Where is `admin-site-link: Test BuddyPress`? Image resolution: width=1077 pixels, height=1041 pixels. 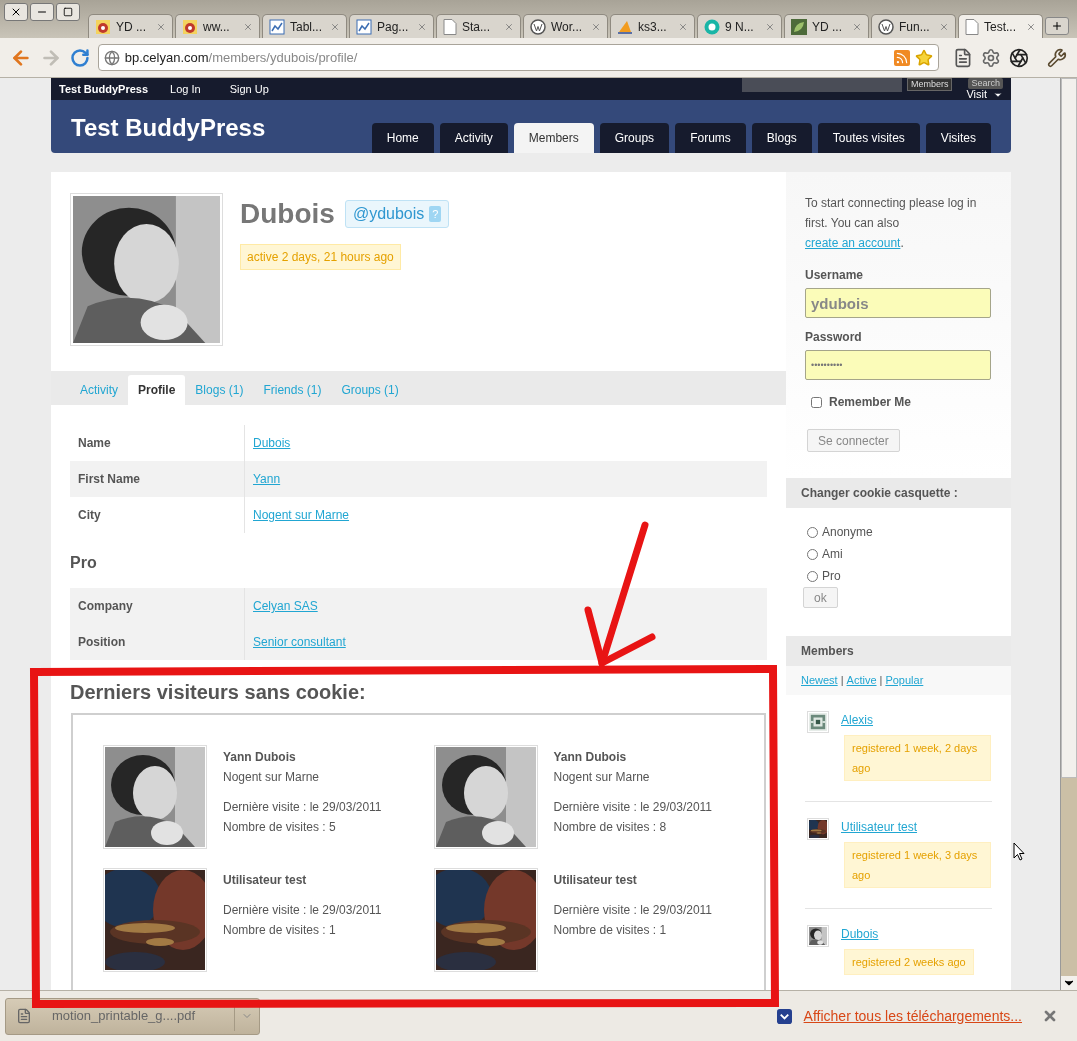
admin-site-link: Test BuddyPress is located at coordinates (104, 89).